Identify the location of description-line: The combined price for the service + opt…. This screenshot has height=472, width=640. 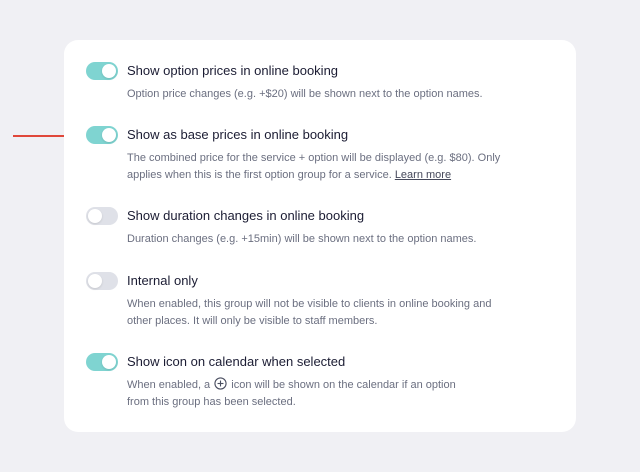
(314, 158).